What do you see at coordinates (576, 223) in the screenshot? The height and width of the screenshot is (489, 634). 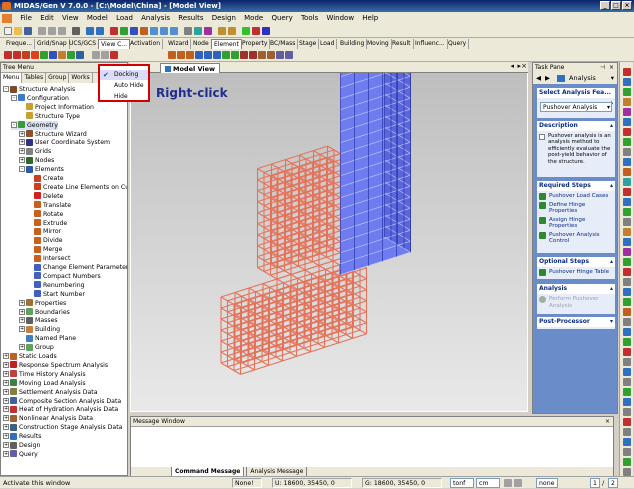 I see `step-assign-hinge-properties: Assign Hinge Properties` at bounding box center [576, 223].